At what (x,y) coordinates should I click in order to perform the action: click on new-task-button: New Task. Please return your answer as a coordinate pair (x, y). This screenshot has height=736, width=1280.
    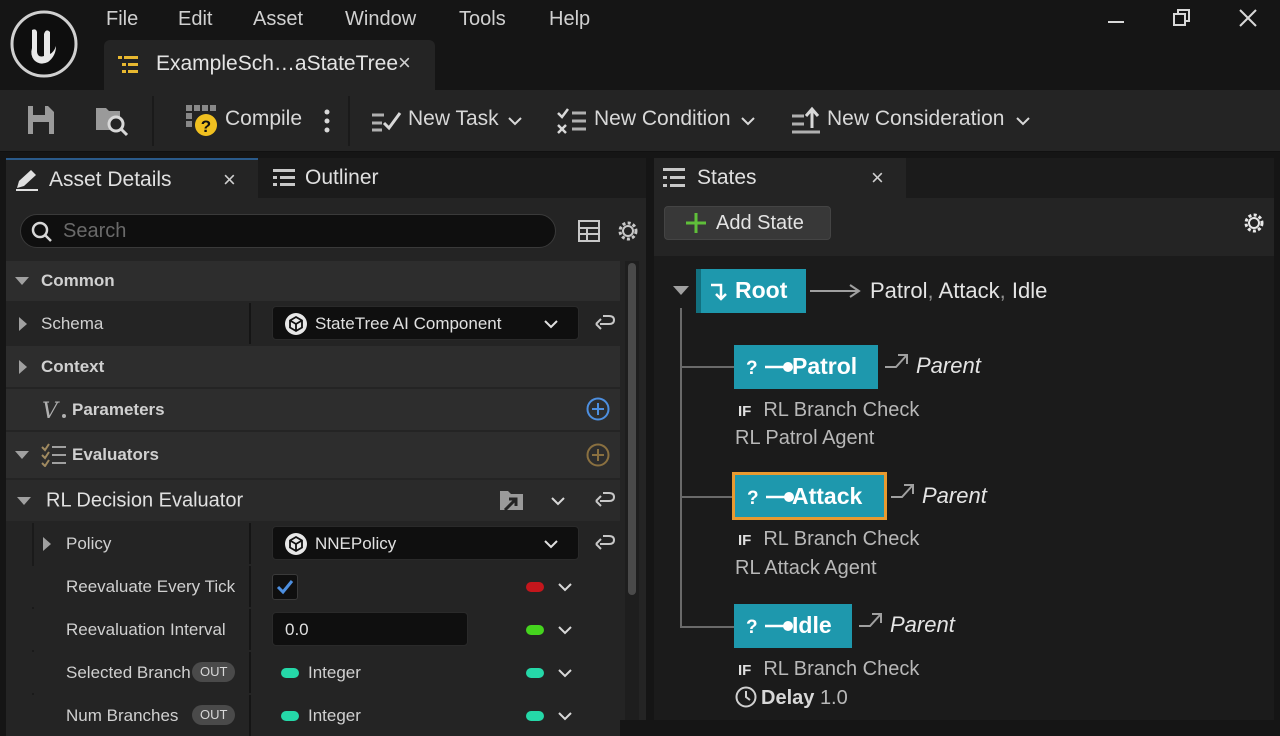
    Looking at the image, I should click on (453, 119).